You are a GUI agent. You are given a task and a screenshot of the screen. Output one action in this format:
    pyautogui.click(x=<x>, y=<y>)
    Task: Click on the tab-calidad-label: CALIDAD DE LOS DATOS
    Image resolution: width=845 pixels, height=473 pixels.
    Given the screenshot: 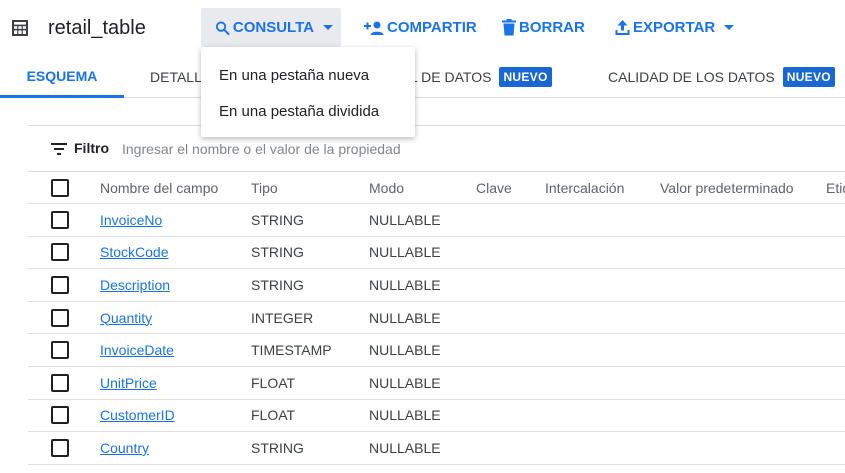 What is the action you would take?
    pyautogui.click(x=691, y=77)
    